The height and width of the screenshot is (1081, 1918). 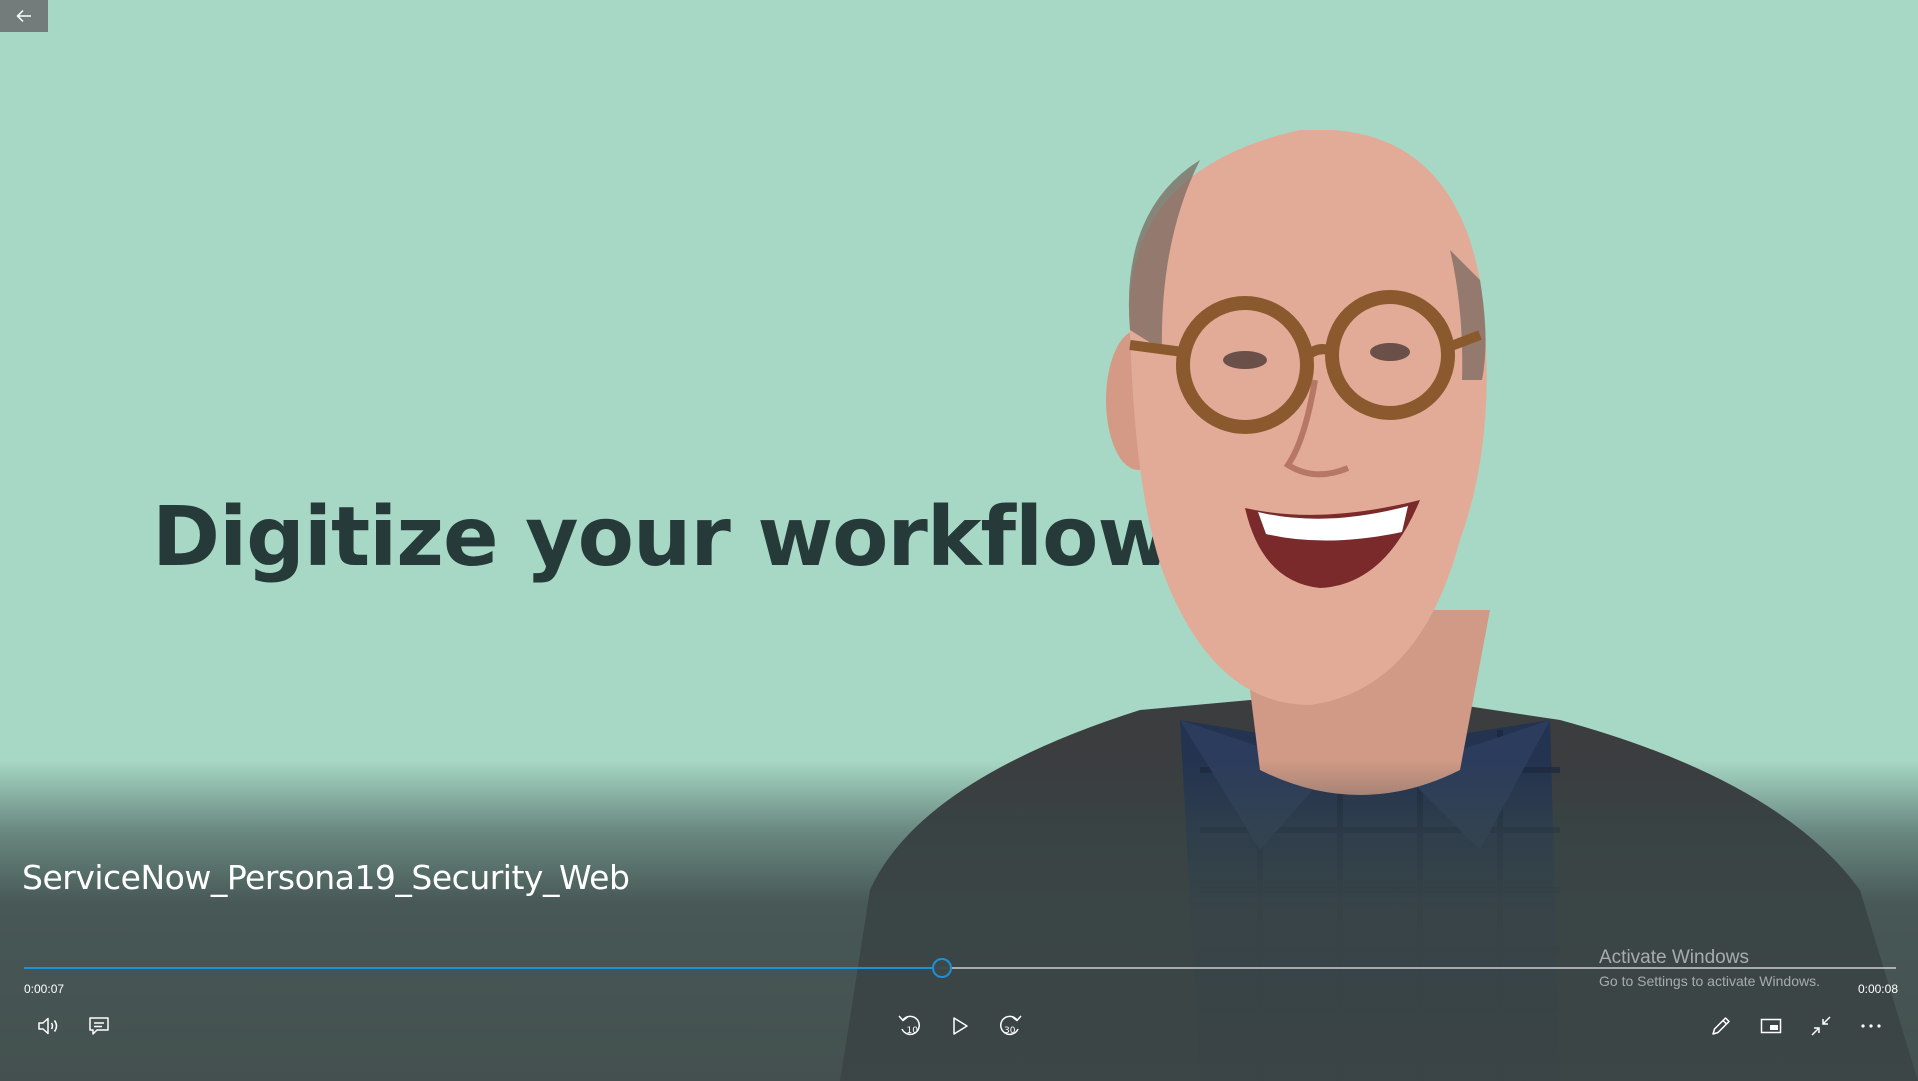 I want to click on current-time: 0:00:07, so click(x=44, y=989).